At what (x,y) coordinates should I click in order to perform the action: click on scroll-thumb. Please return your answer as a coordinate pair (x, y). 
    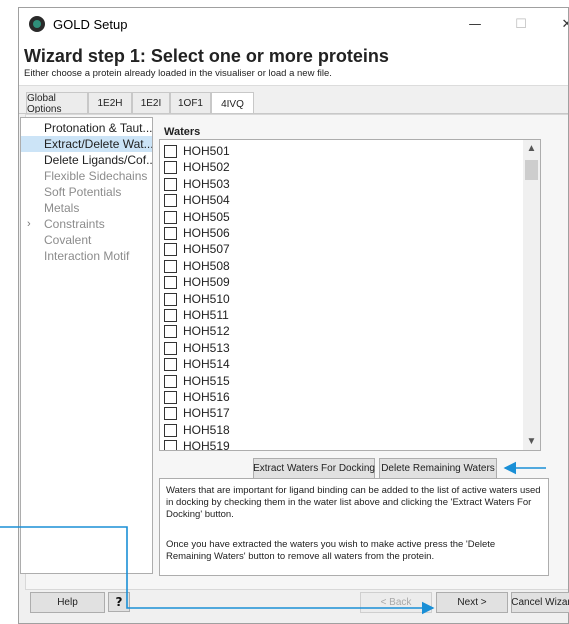
    Looking at the image, I should click on (531, 170).